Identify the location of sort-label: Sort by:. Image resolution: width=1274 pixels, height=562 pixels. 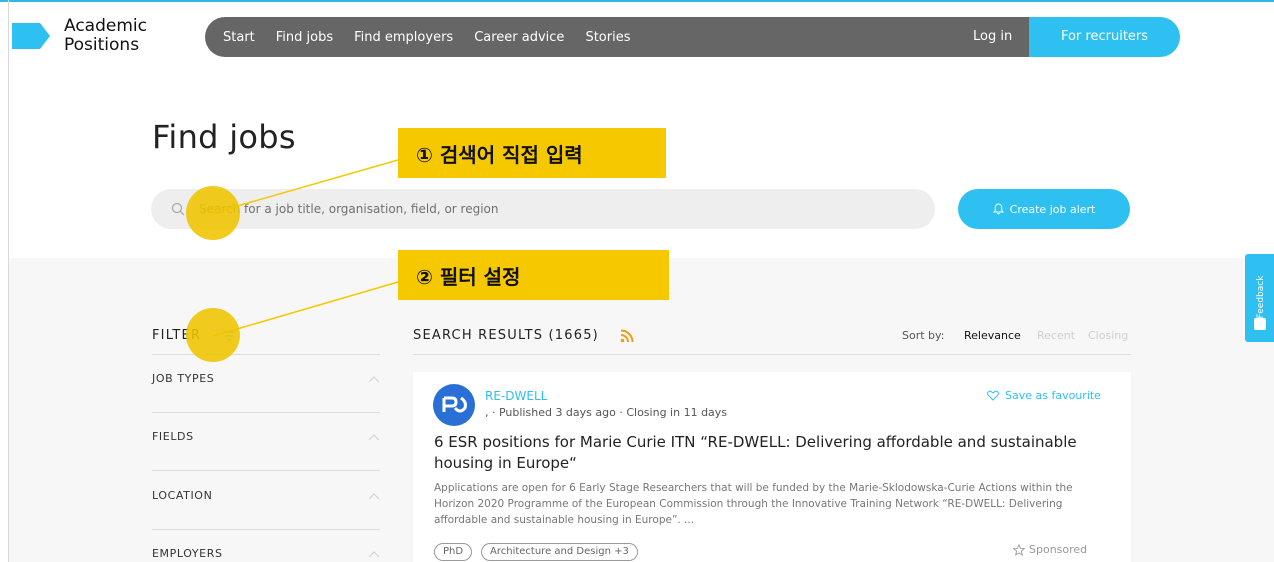
(923, 335).